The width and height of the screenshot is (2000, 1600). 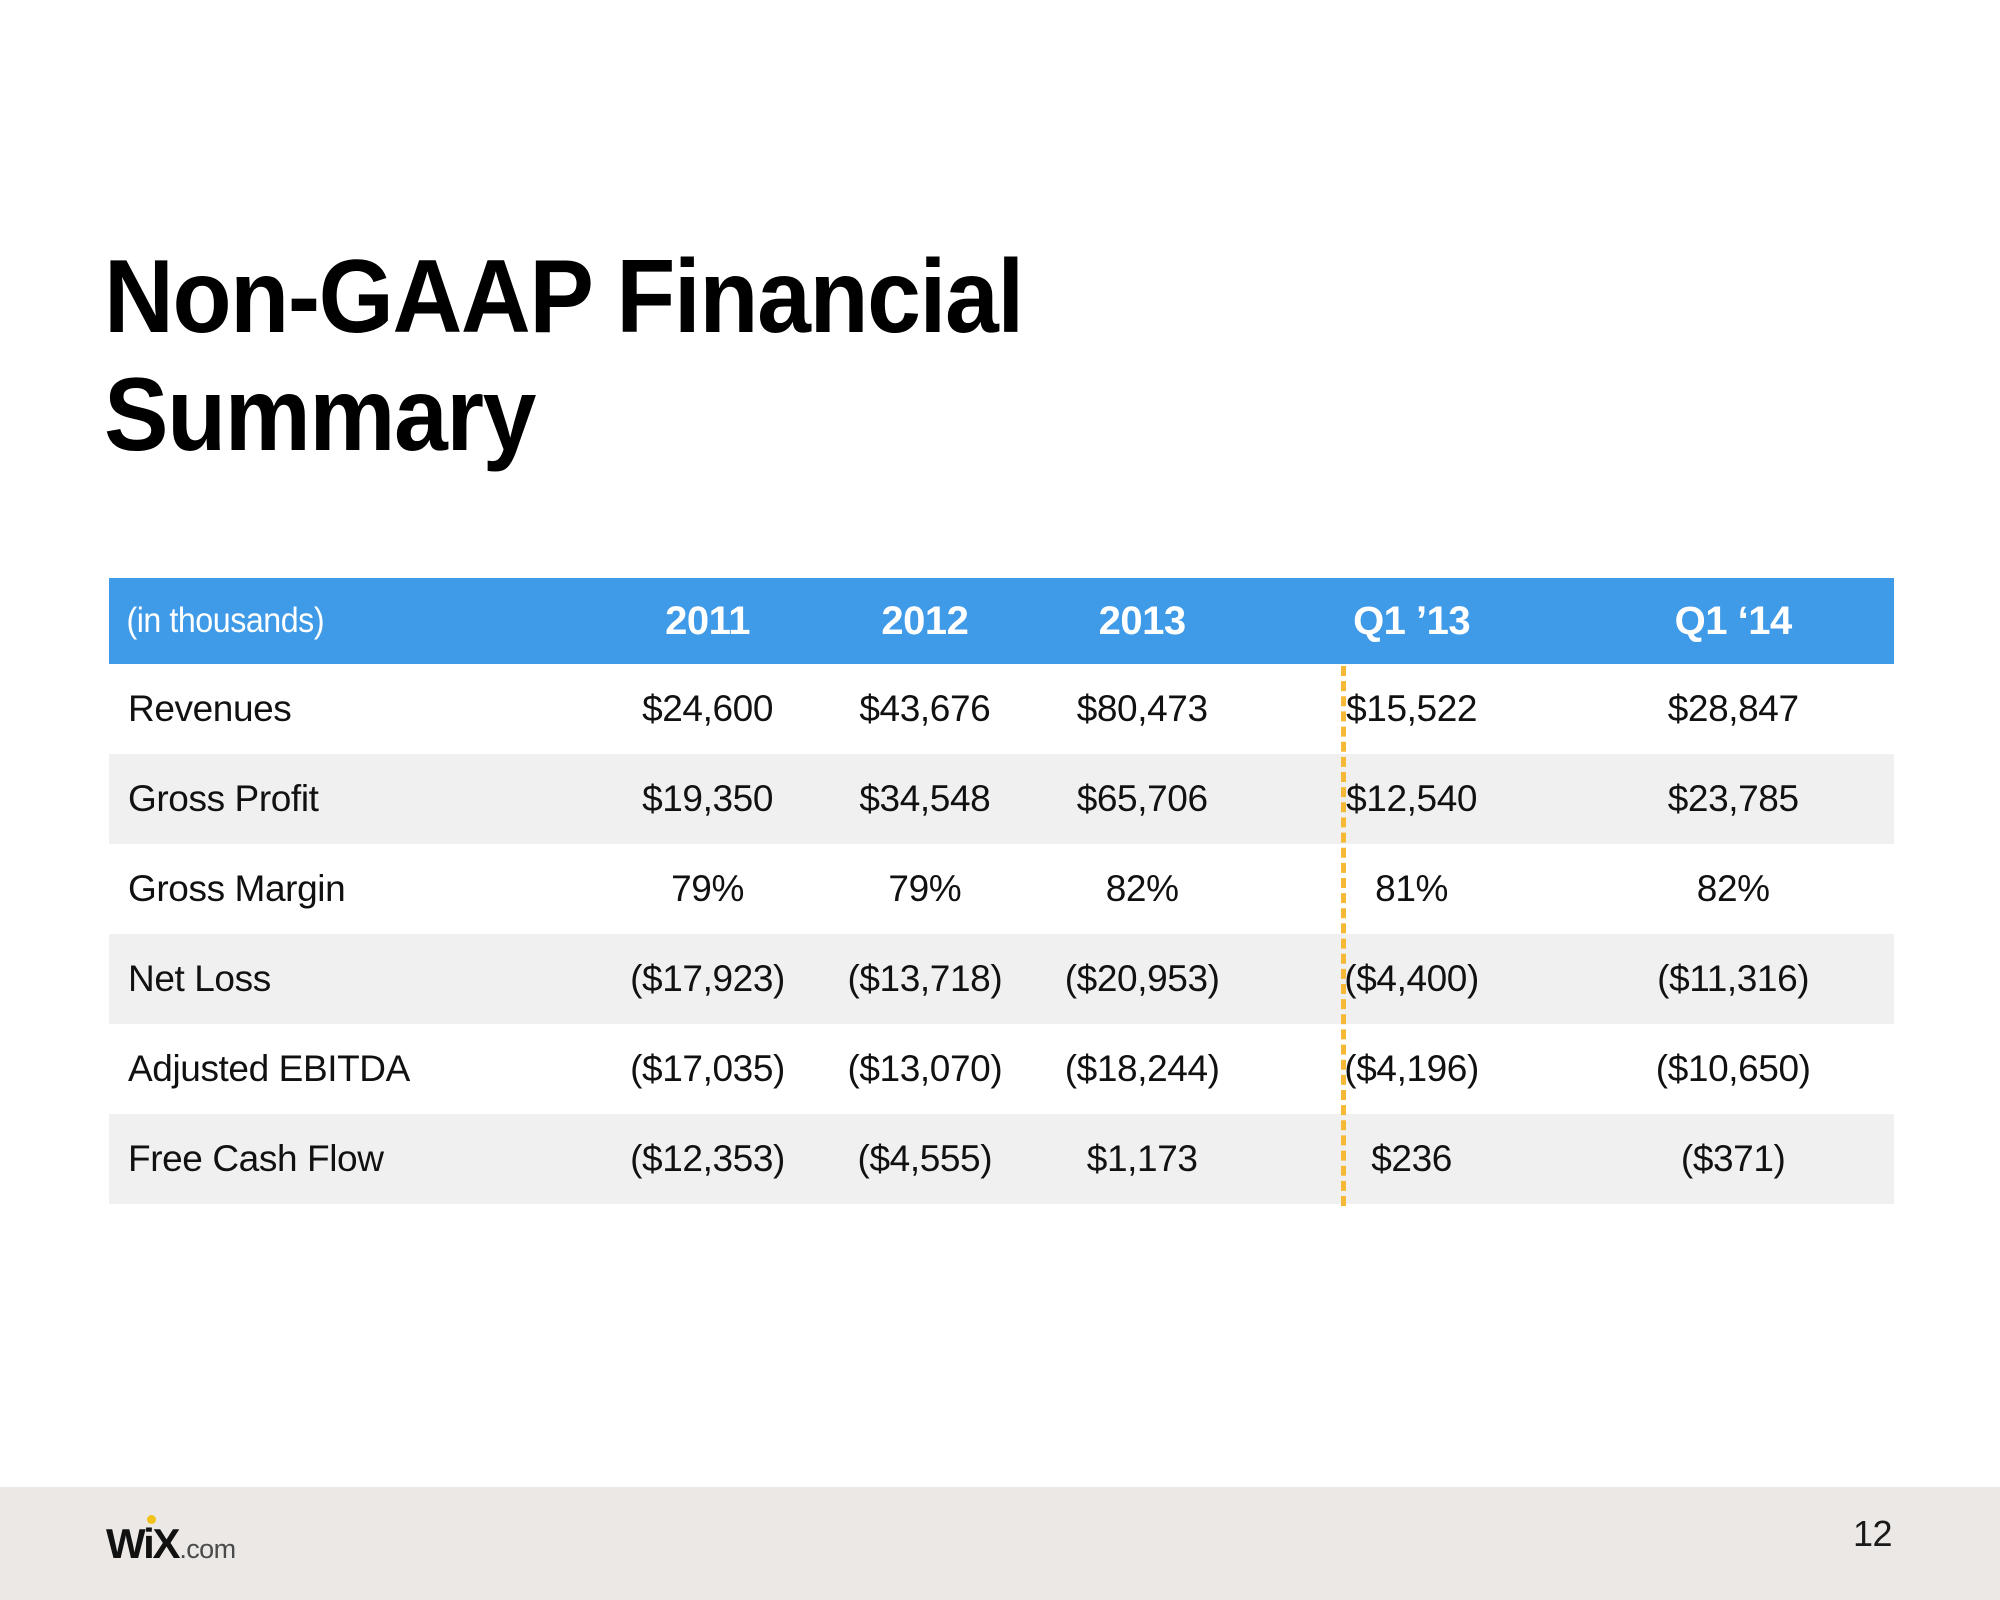 I want to click on cell-free-cash-flow-q1-13: $236, so click(x=1411, y=1158).